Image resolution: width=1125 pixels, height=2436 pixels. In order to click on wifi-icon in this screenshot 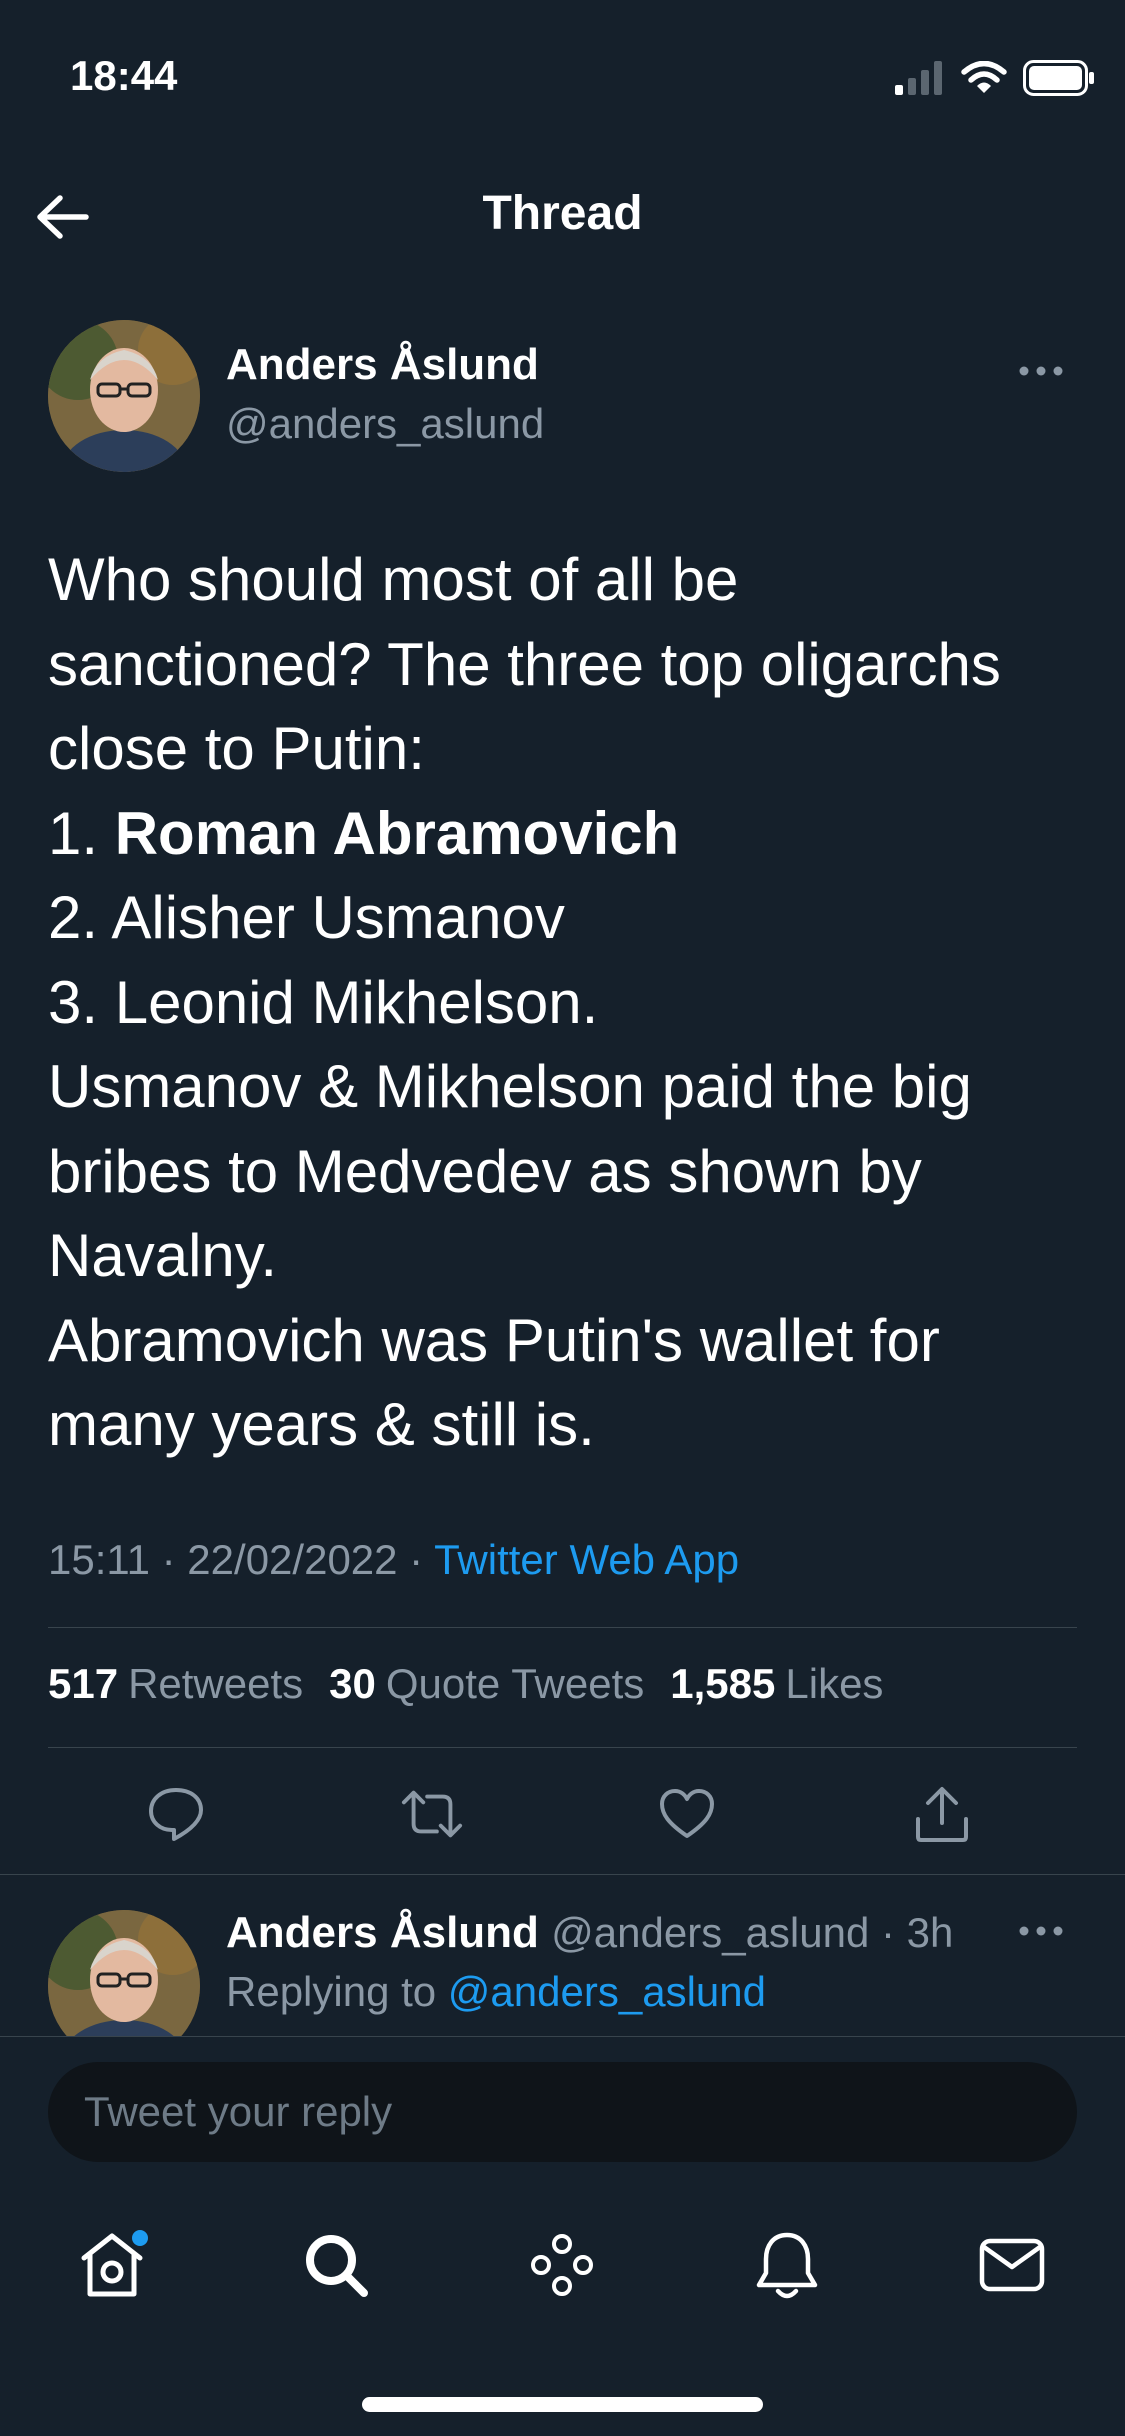, I will do `click(984, 77)`.